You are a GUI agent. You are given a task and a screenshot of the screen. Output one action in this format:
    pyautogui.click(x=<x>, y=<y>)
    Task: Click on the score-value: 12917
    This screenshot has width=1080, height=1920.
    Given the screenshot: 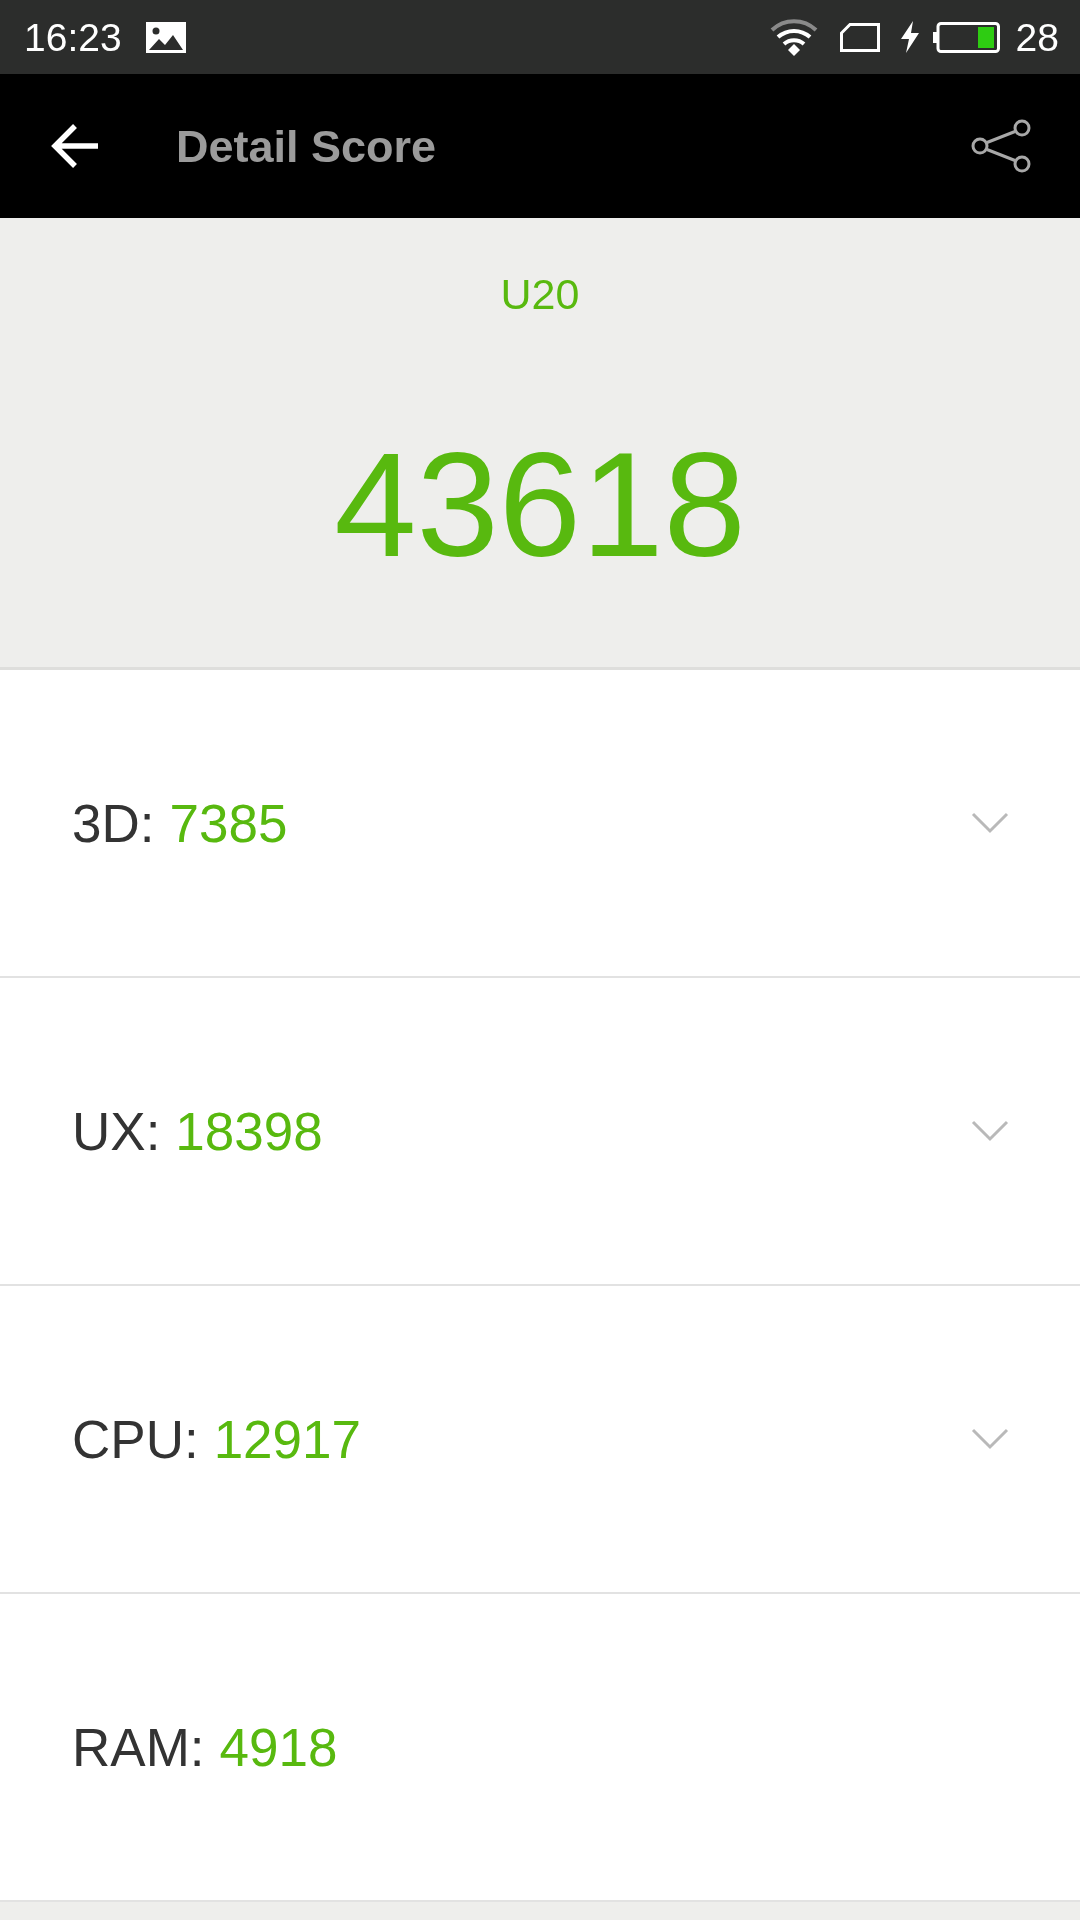 What is the action you would take?
    pyautogui.click(x=287, y=1439)
    